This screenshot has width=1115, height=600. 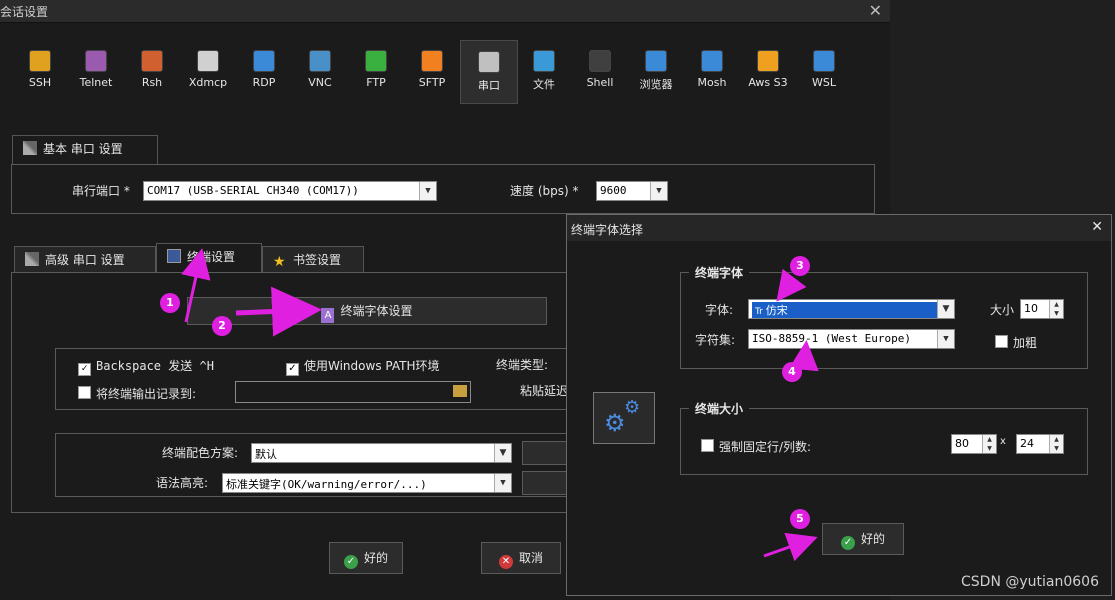 What do you see at coordinates (222, 326) in the screenshot?
I see `annotation-badge-2: 2` at bounding box center [222, 326].